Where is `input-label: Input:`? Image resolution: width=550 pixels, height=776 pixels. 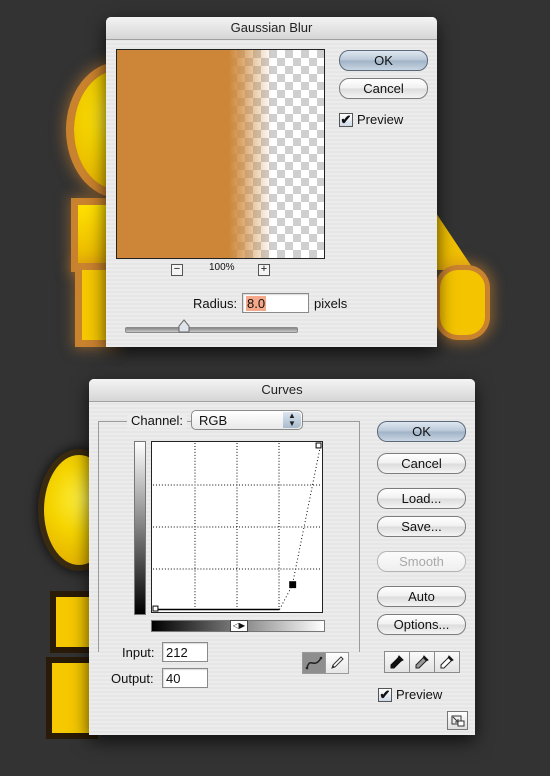 input-label: Input: is located at coordinates (138, 652).